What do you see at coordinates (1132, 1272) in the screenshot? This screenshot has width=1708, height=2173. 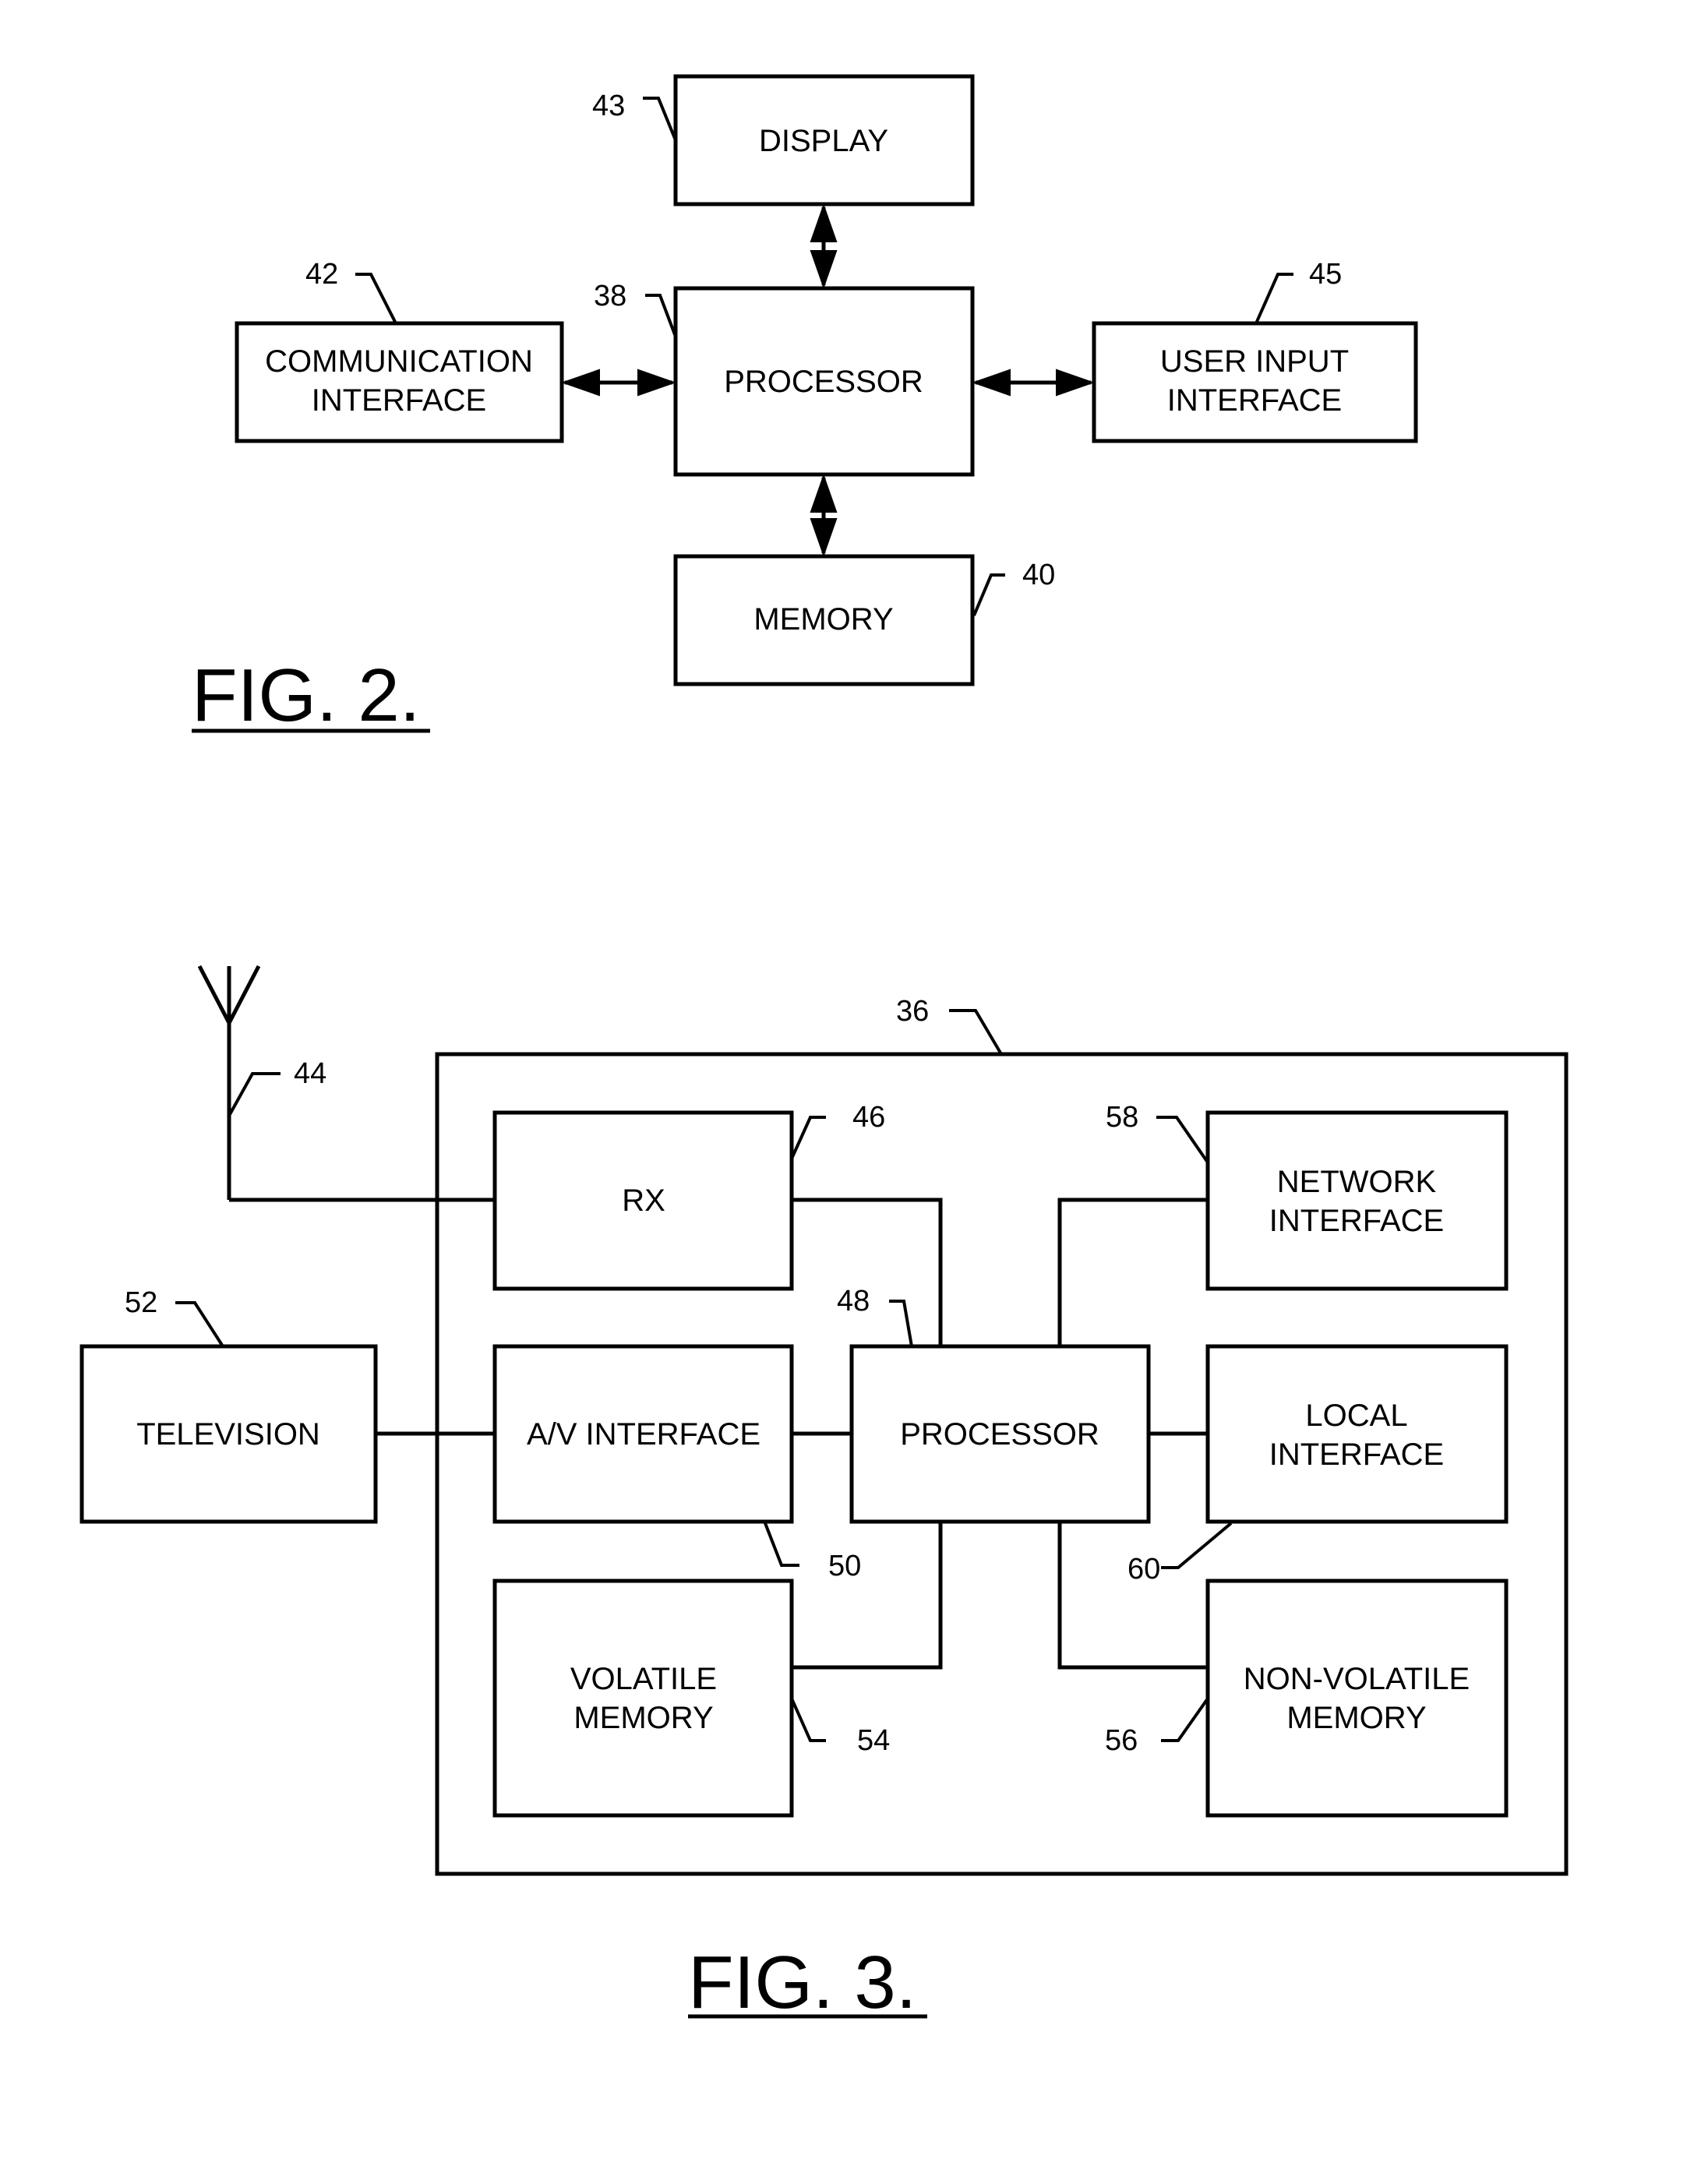 I see `network-processor-line` at bounding box center [1132, 1272].